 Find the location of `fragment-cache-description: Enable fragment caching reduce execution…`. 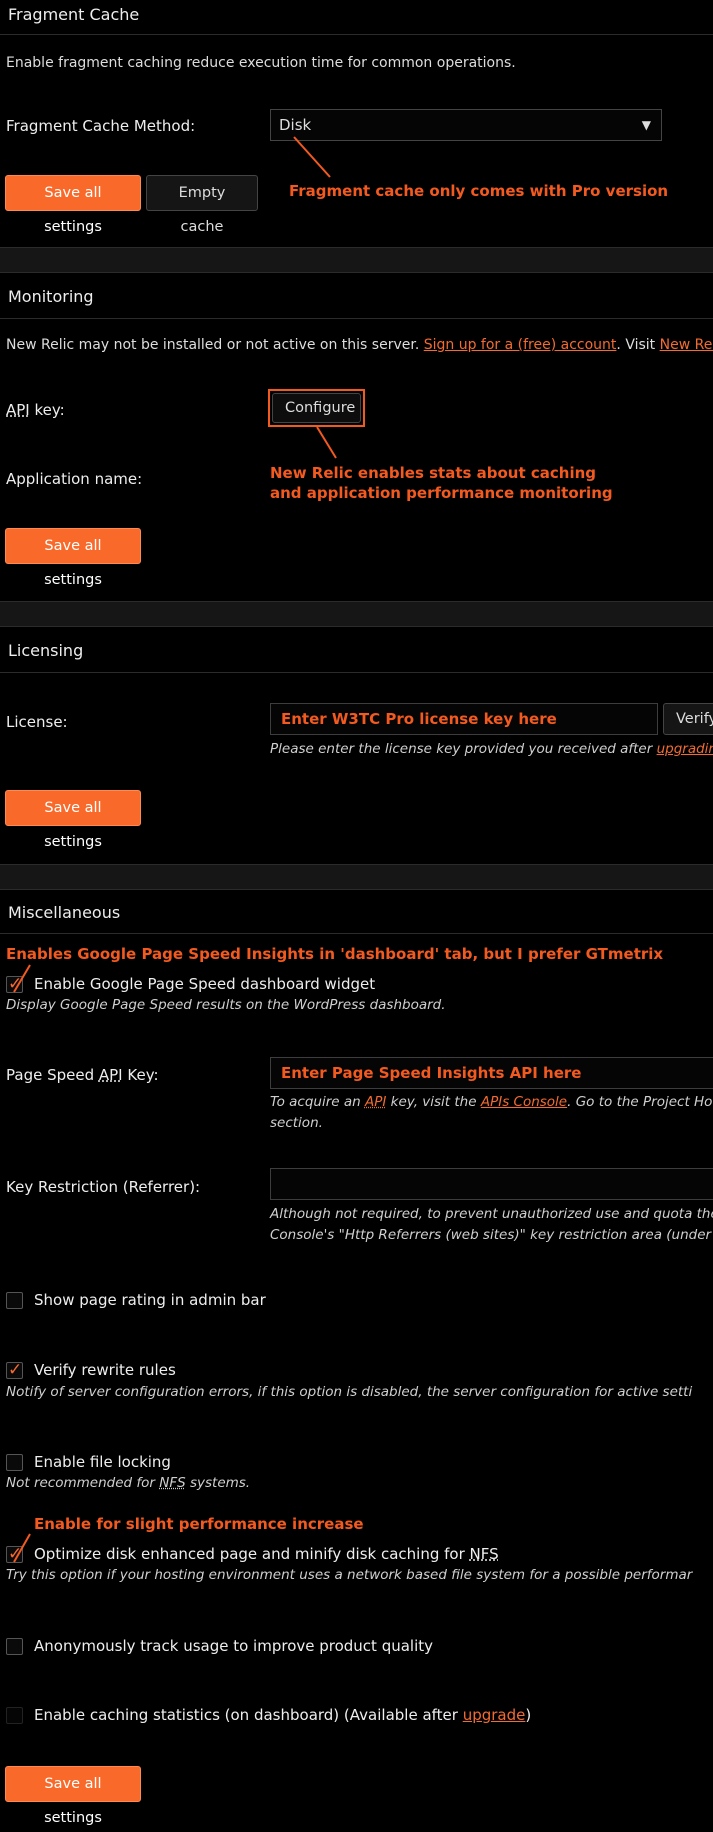

fragment-cache-description: Enable fragment caching reduce execution… is located at coordinates (261, 63).